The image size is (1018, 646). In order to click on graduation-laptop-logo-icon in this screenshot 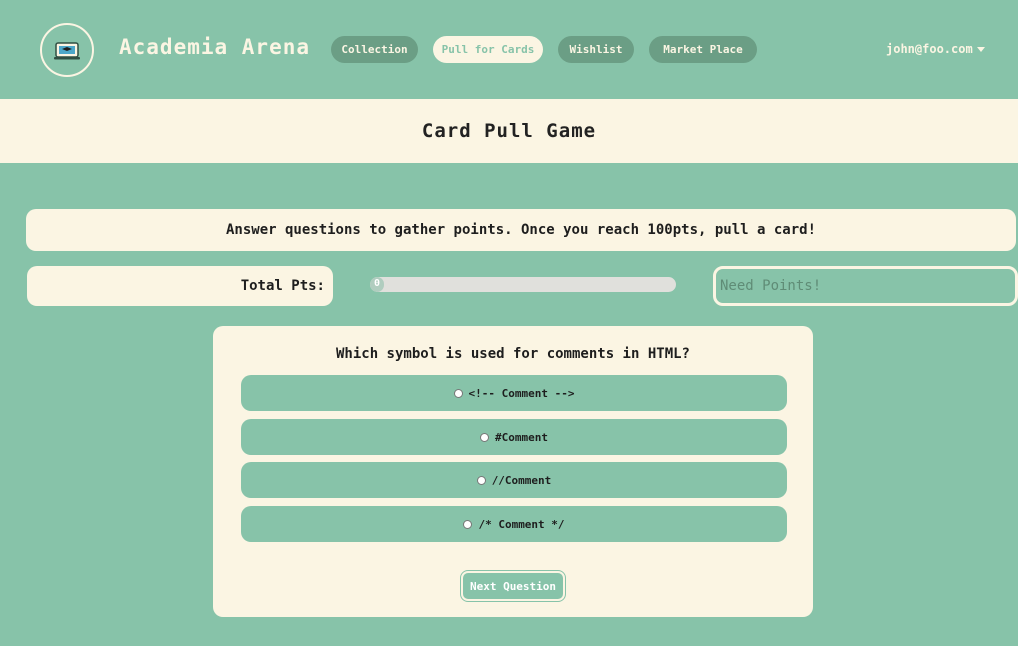, I will do `click(67, 51)`.